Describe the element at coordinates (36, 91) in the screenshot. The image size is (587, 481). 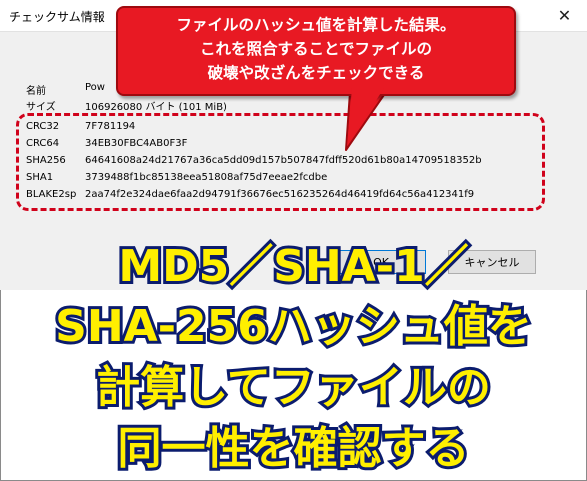
I see `name-label: 名前` at that location.